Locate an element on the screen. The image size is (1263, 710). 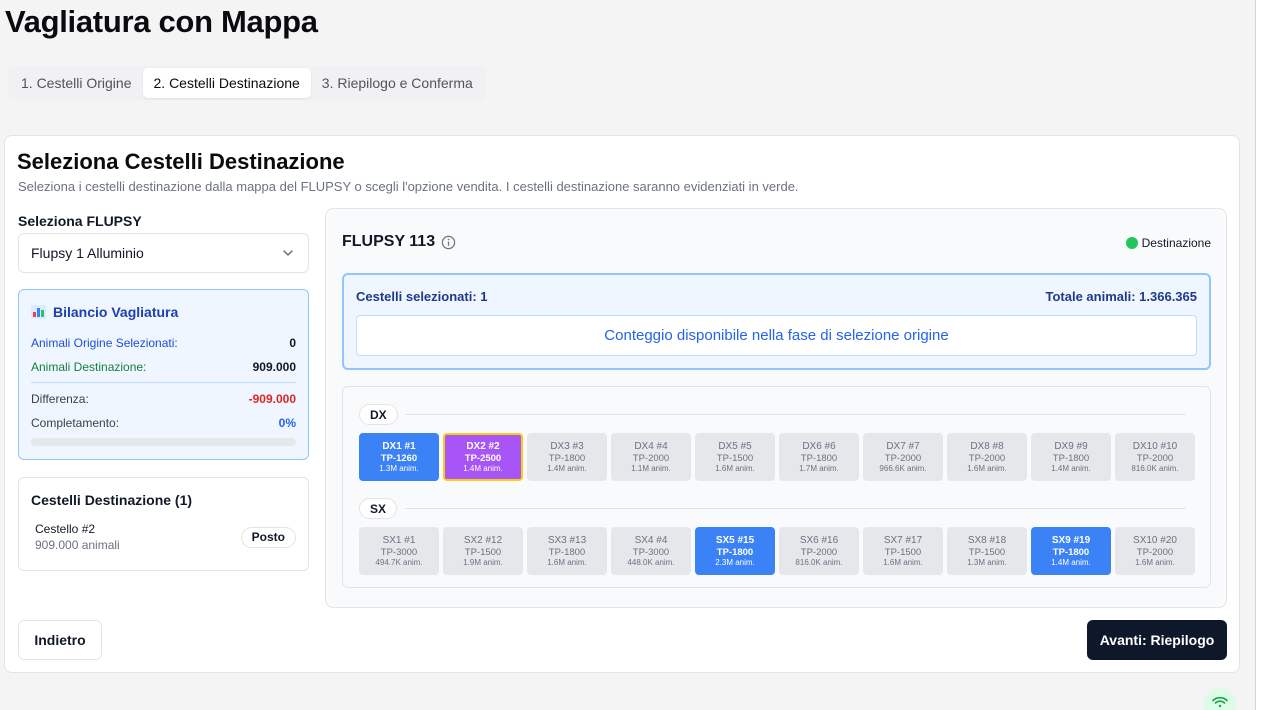
basket-name: SX5 #15 is located at coordinates (735, 540).